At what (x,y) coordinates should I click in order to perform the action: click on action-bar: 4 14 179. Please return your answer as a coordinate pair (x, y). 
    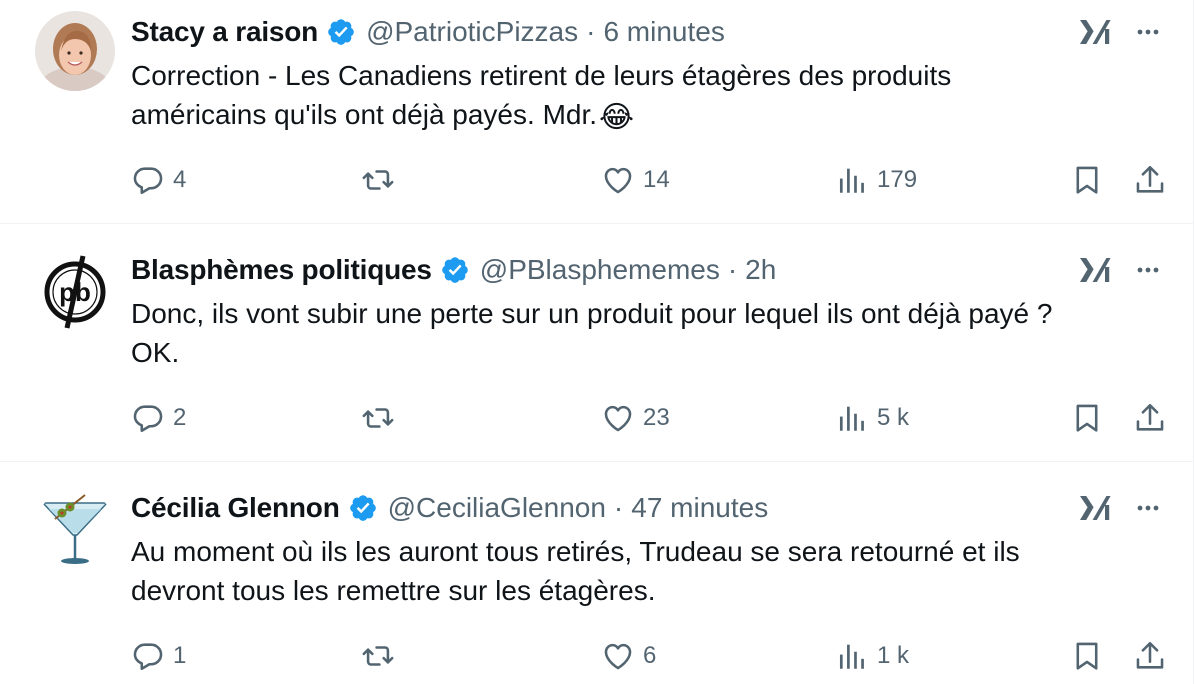
    Looking at the image, I should click on (597, 180).